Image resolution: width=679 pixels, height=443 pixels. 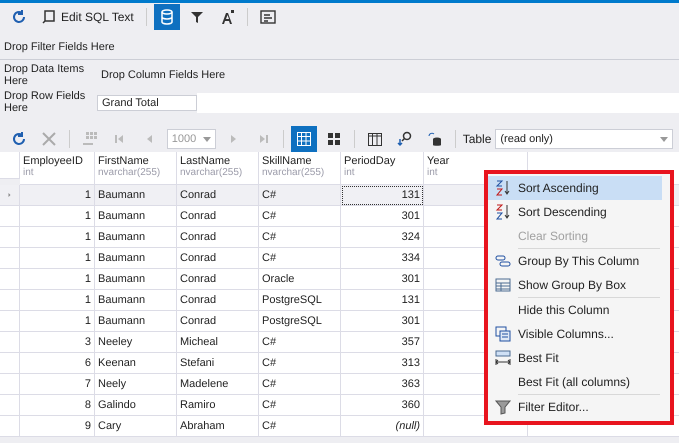 I want to click on table-cell: Neely, so click(x=136, y=384).